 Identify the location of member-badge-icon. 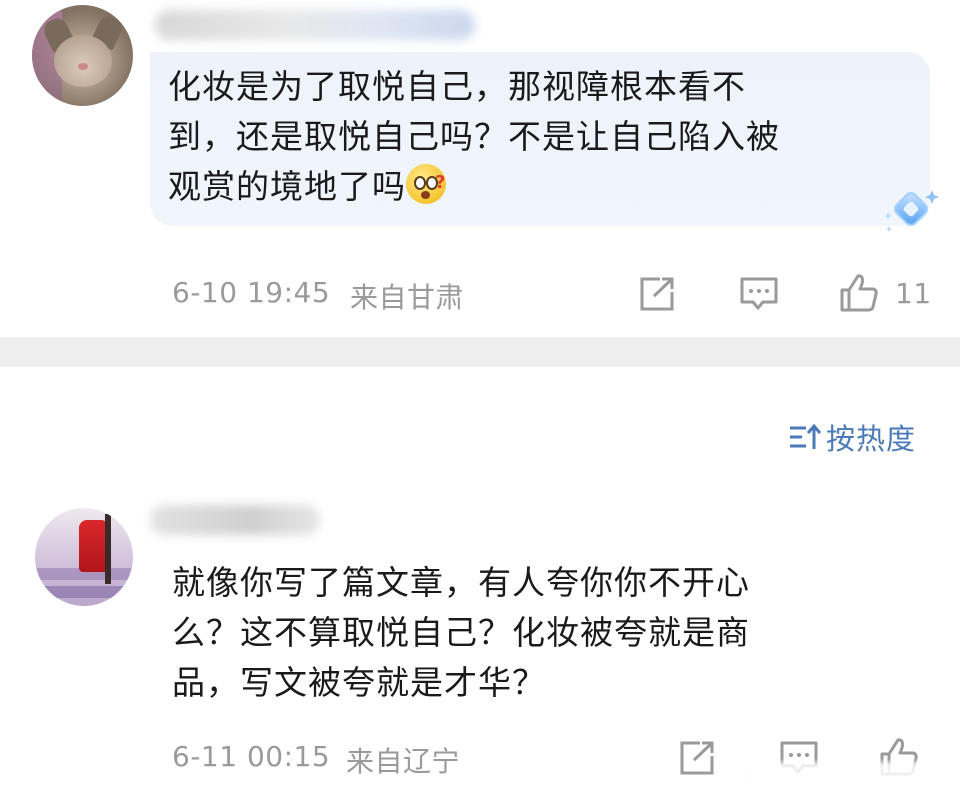
(911, 211).